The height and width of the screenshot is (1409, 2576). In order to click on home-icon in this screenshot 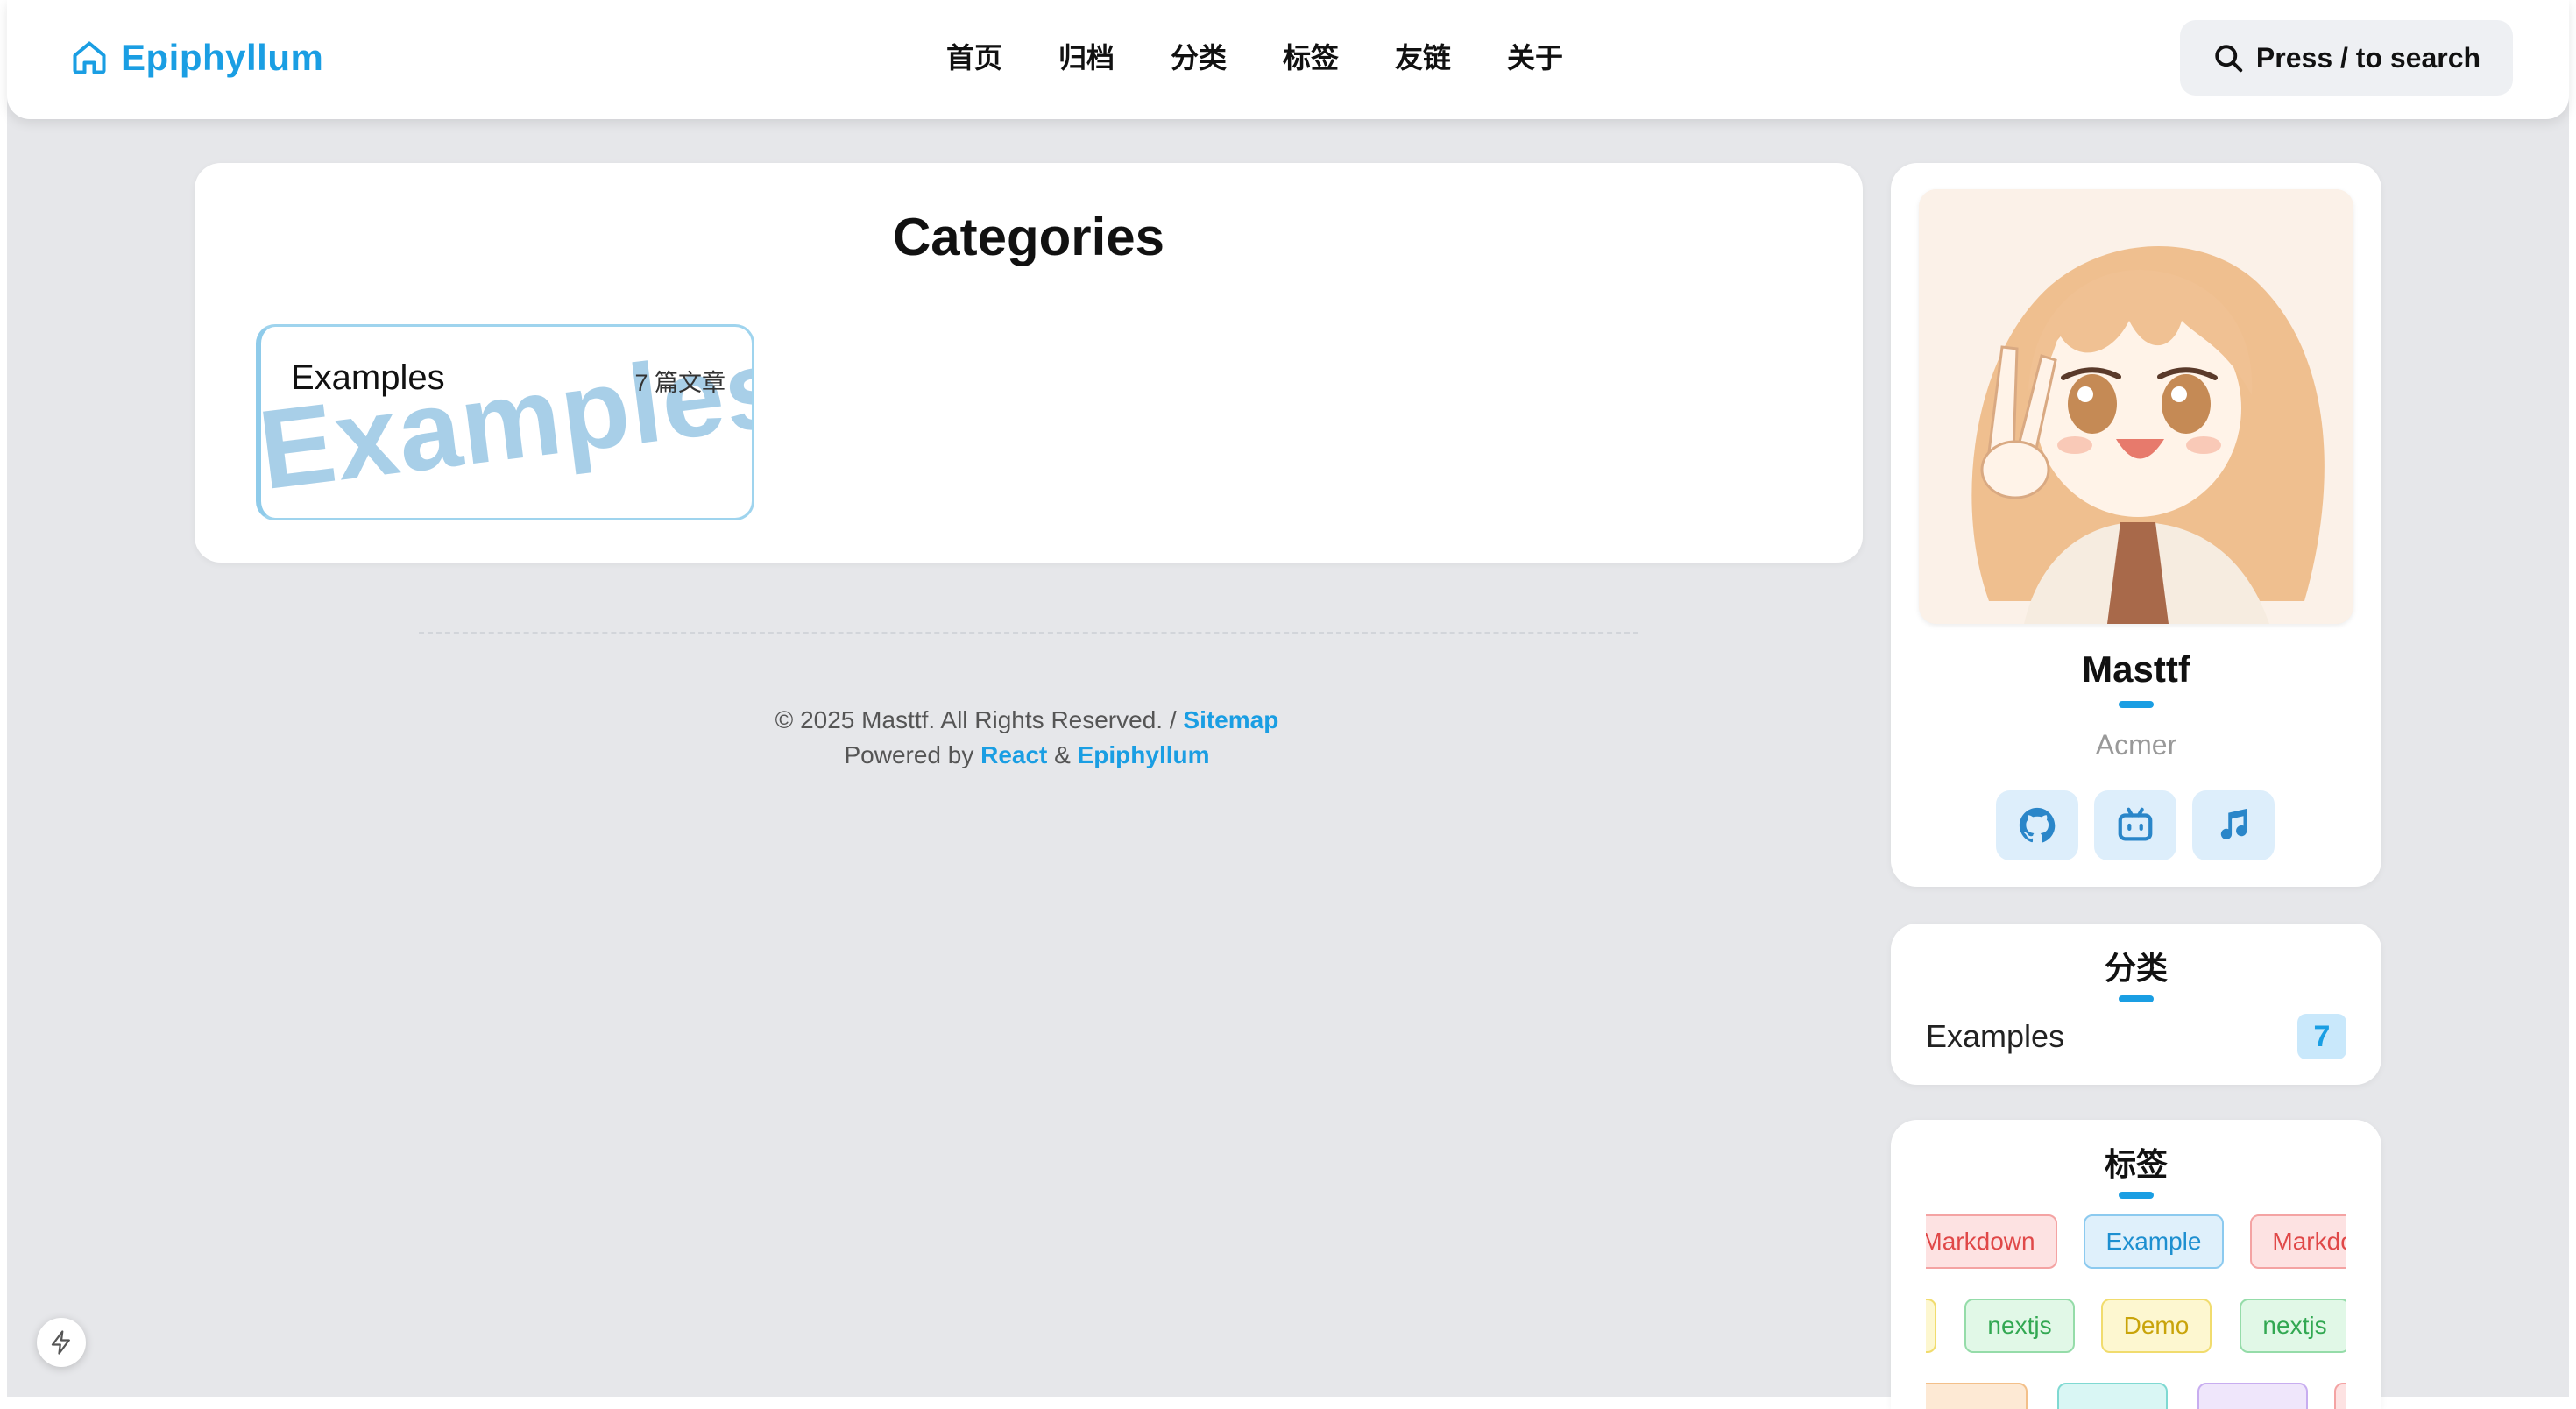, I will do `click(89, 58)`.